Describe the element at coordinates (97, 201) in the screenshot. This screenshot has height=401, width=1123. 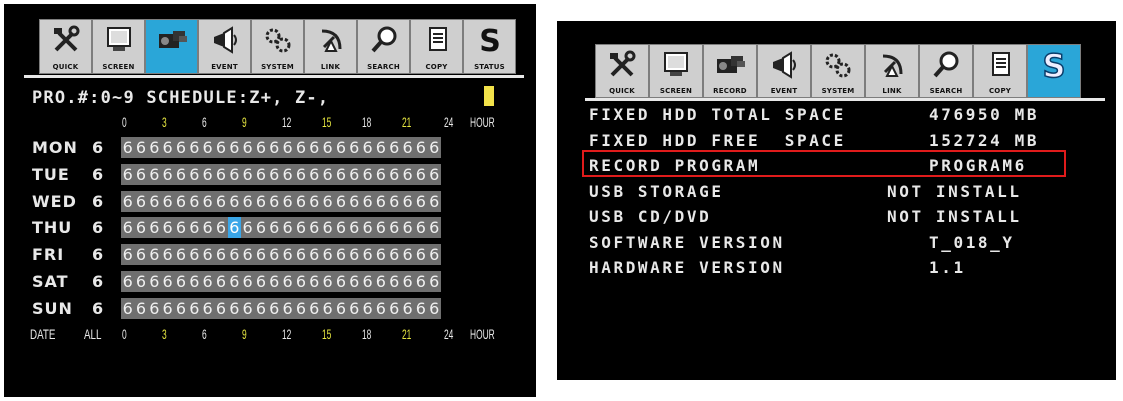
I see `day-program: 6` at that location.